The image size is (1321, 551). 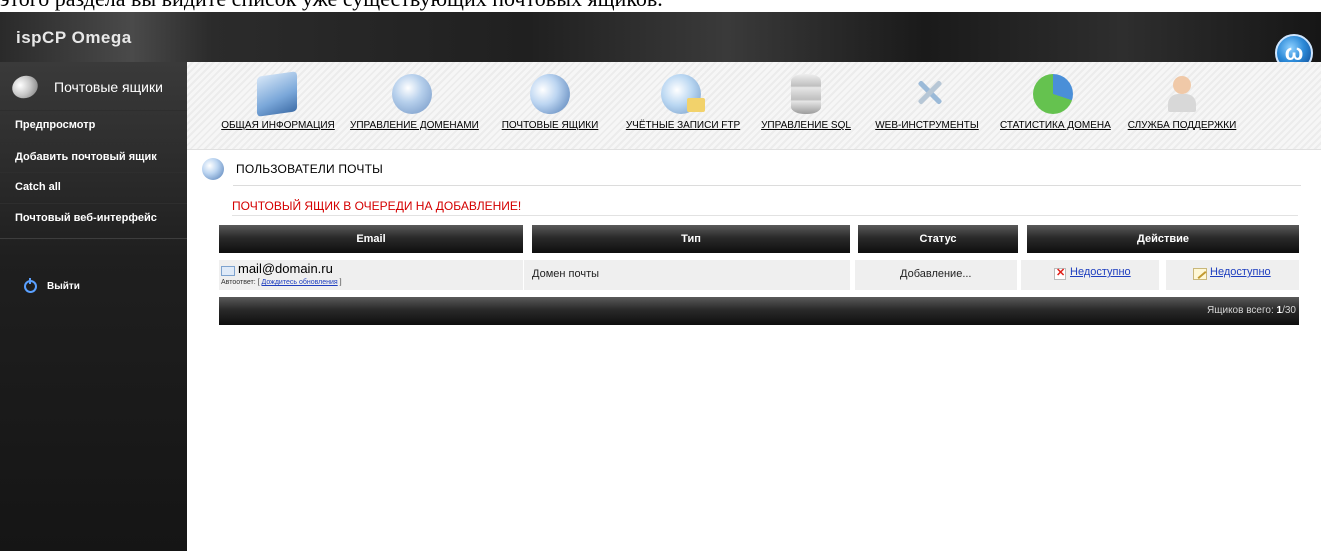 I want to click on bracket-open: [, so click(x=258, y=282).